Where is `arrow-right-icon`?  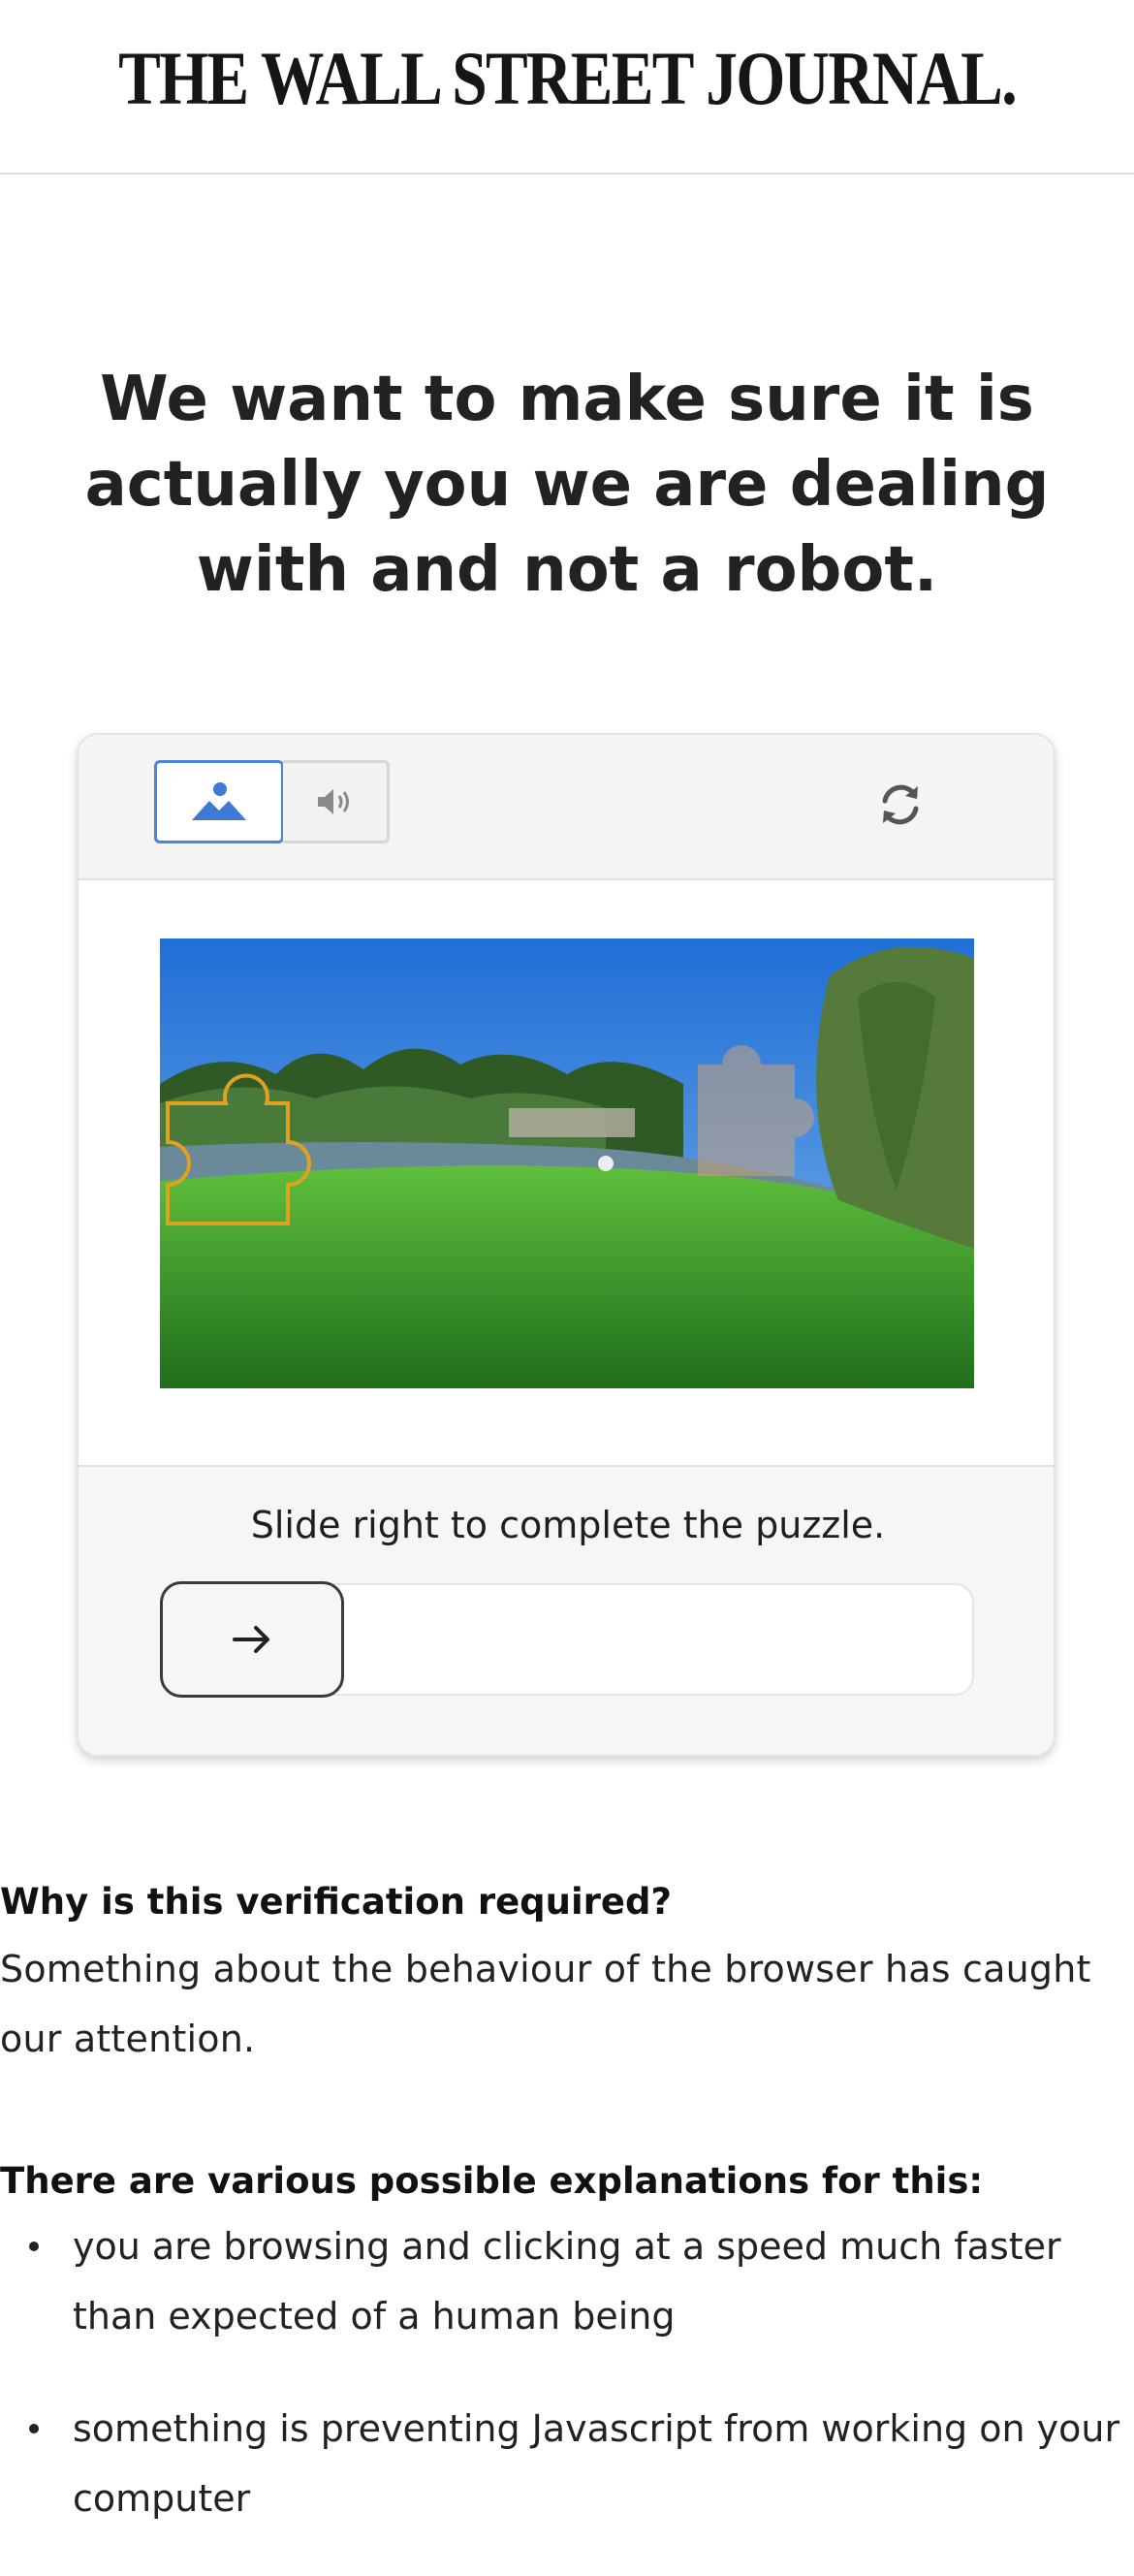
arrow-right-icon is located at coordinates (251, 1639).